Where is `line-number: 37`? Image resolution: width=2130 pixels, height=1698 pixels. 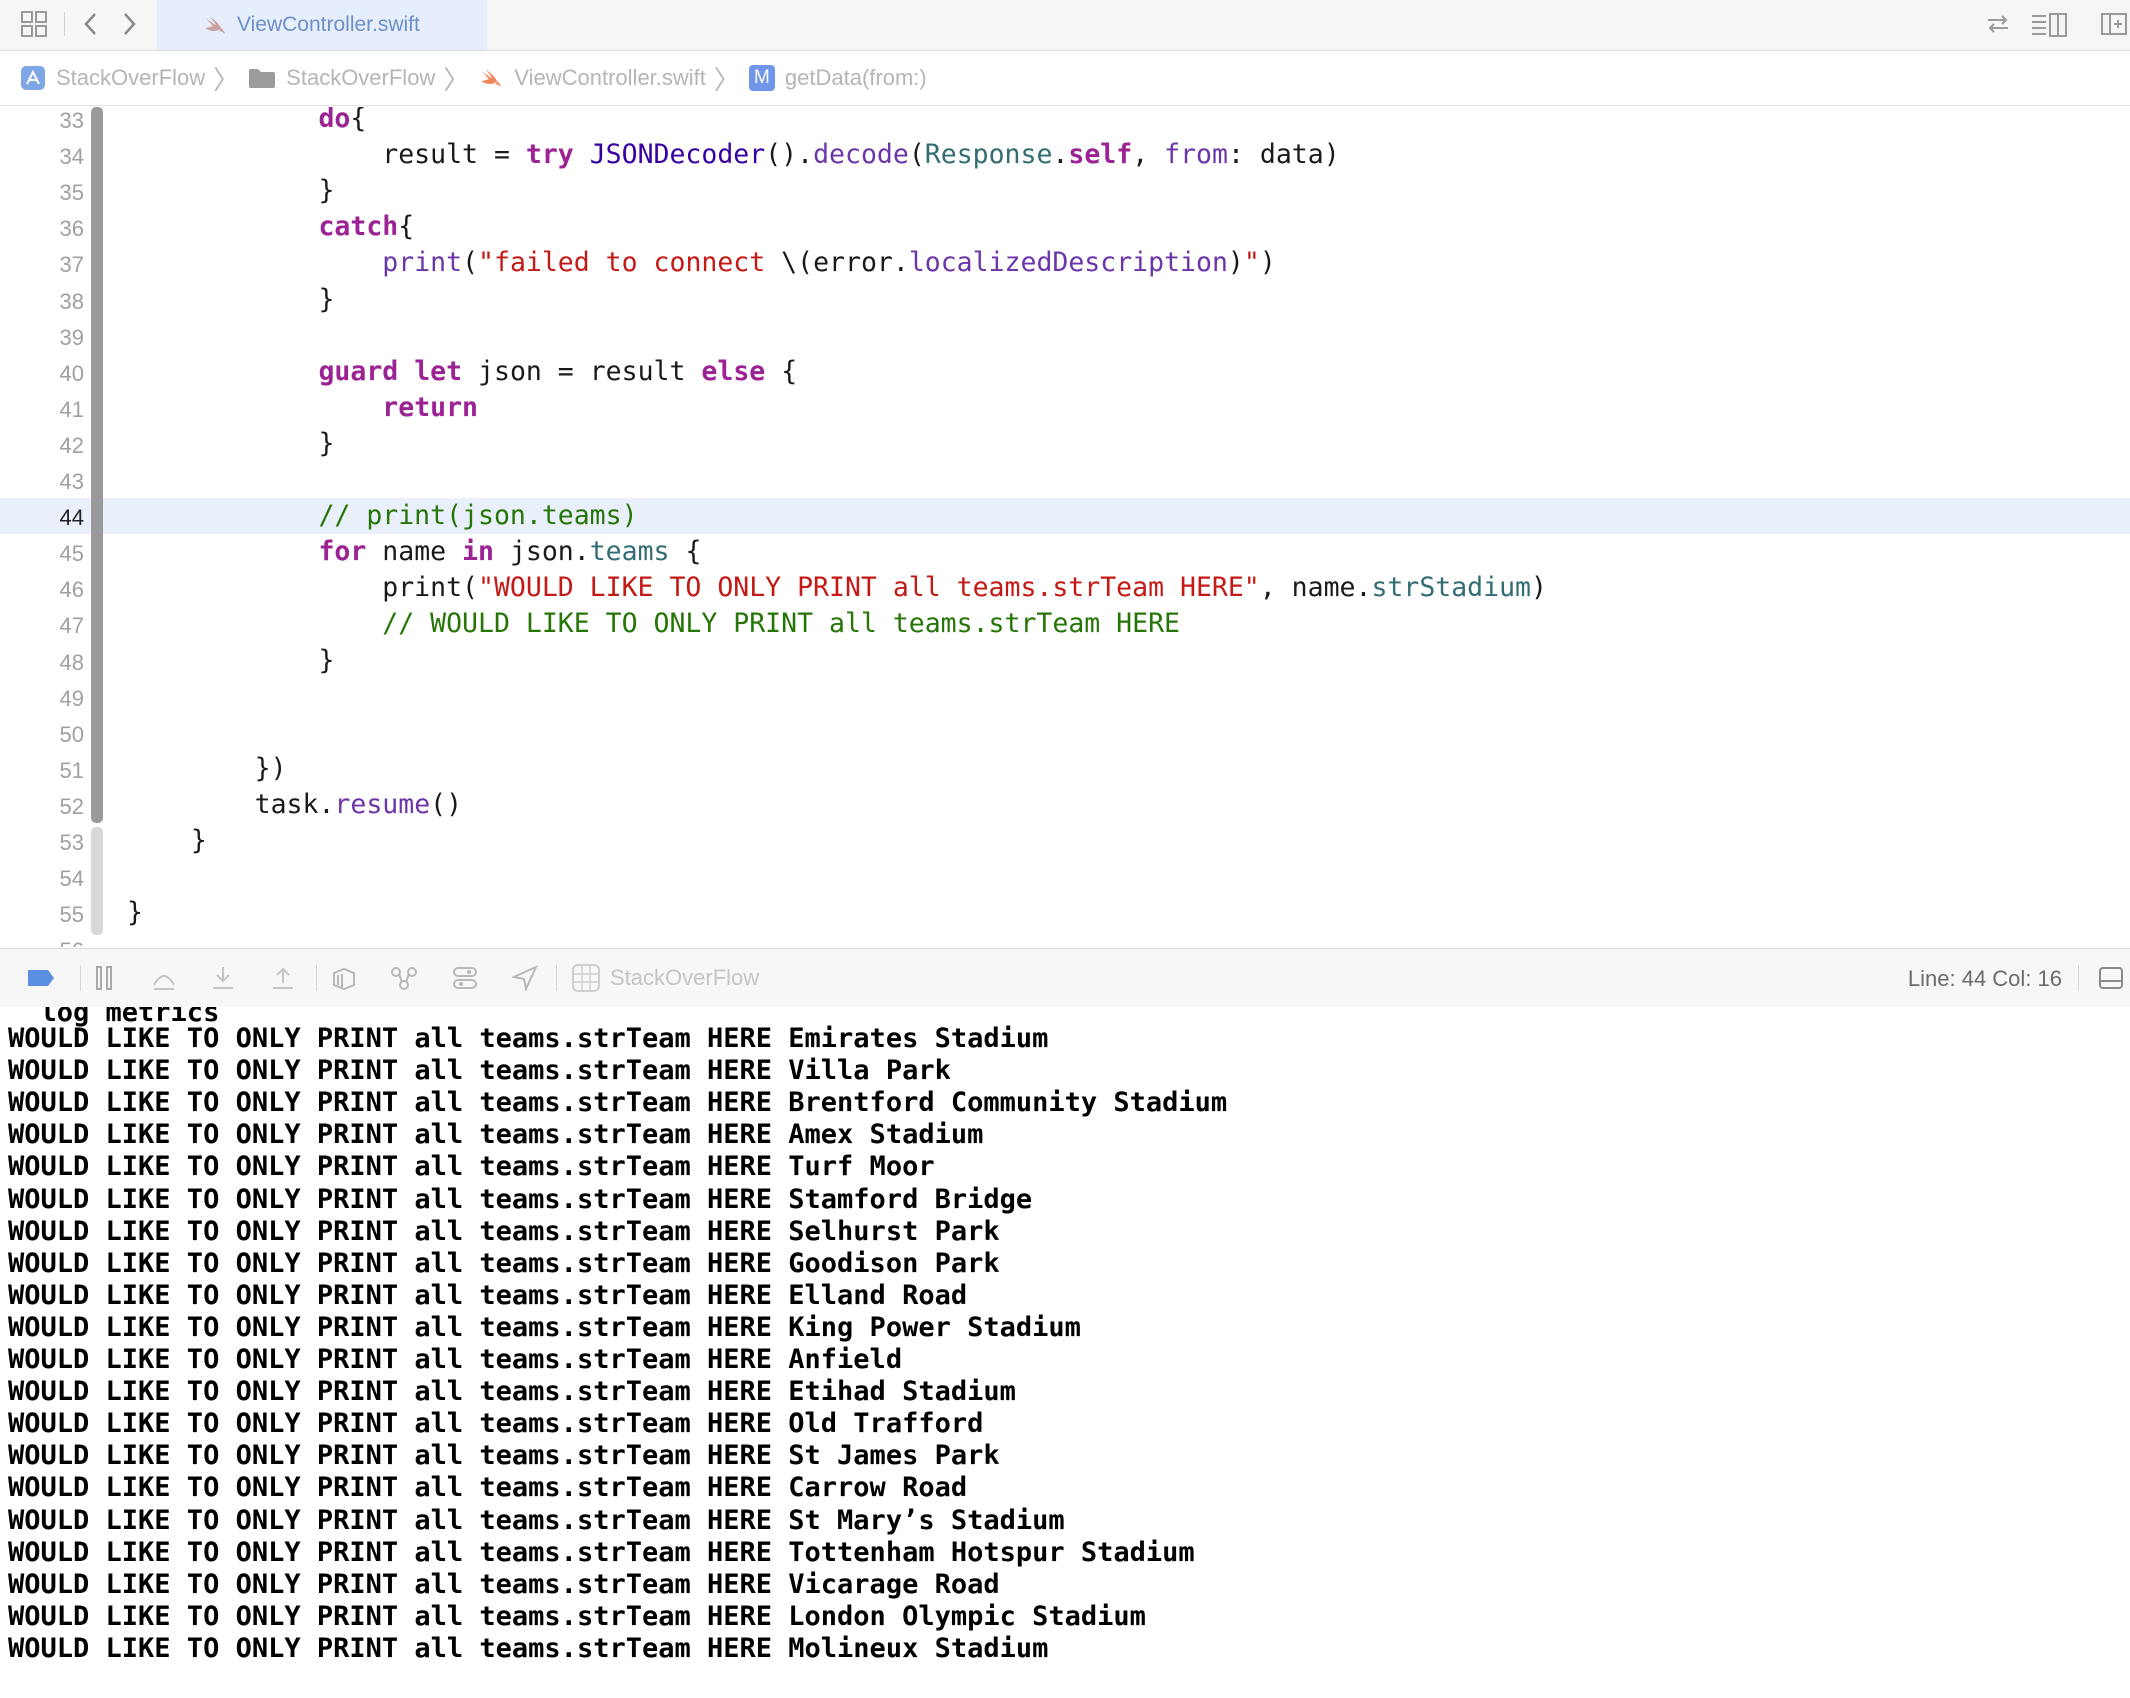 line-number: 37 is located at coordinates (71, 265).